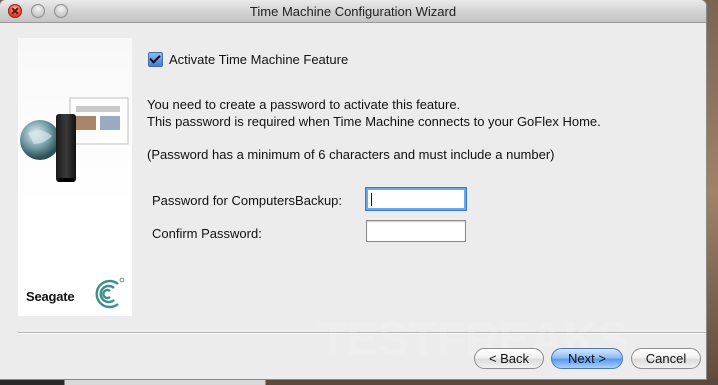  I want to click on activate-time-machine-checkbox, so click(155, 59).